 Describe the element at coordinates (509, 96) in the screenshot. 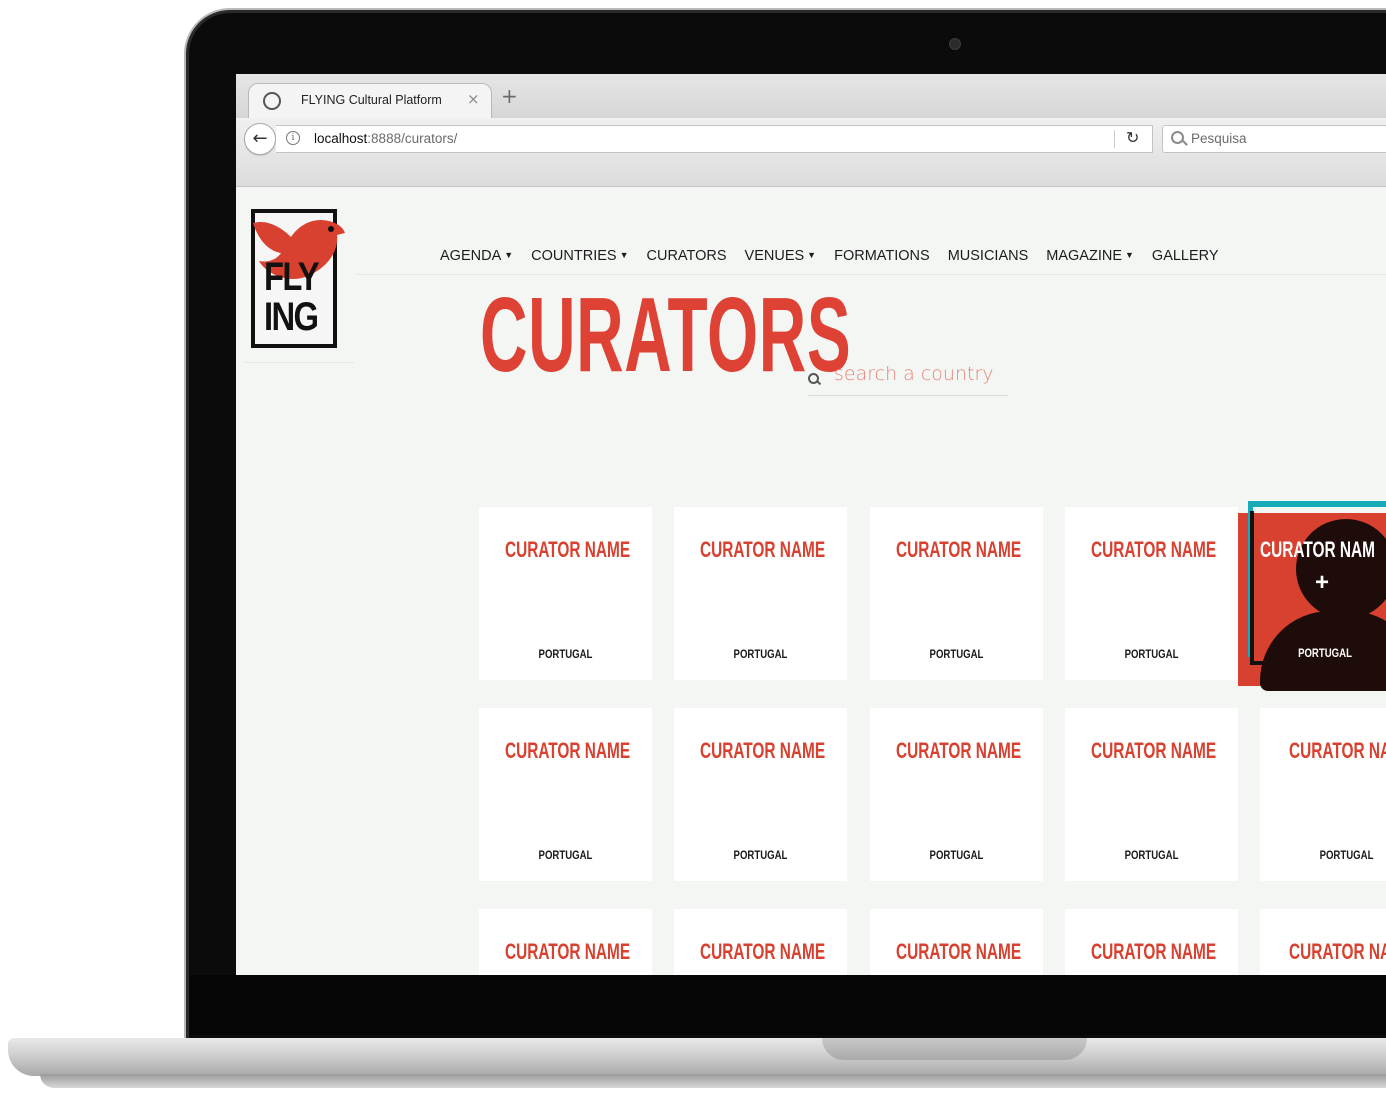

I see `new-tab-icon: +` at that location.